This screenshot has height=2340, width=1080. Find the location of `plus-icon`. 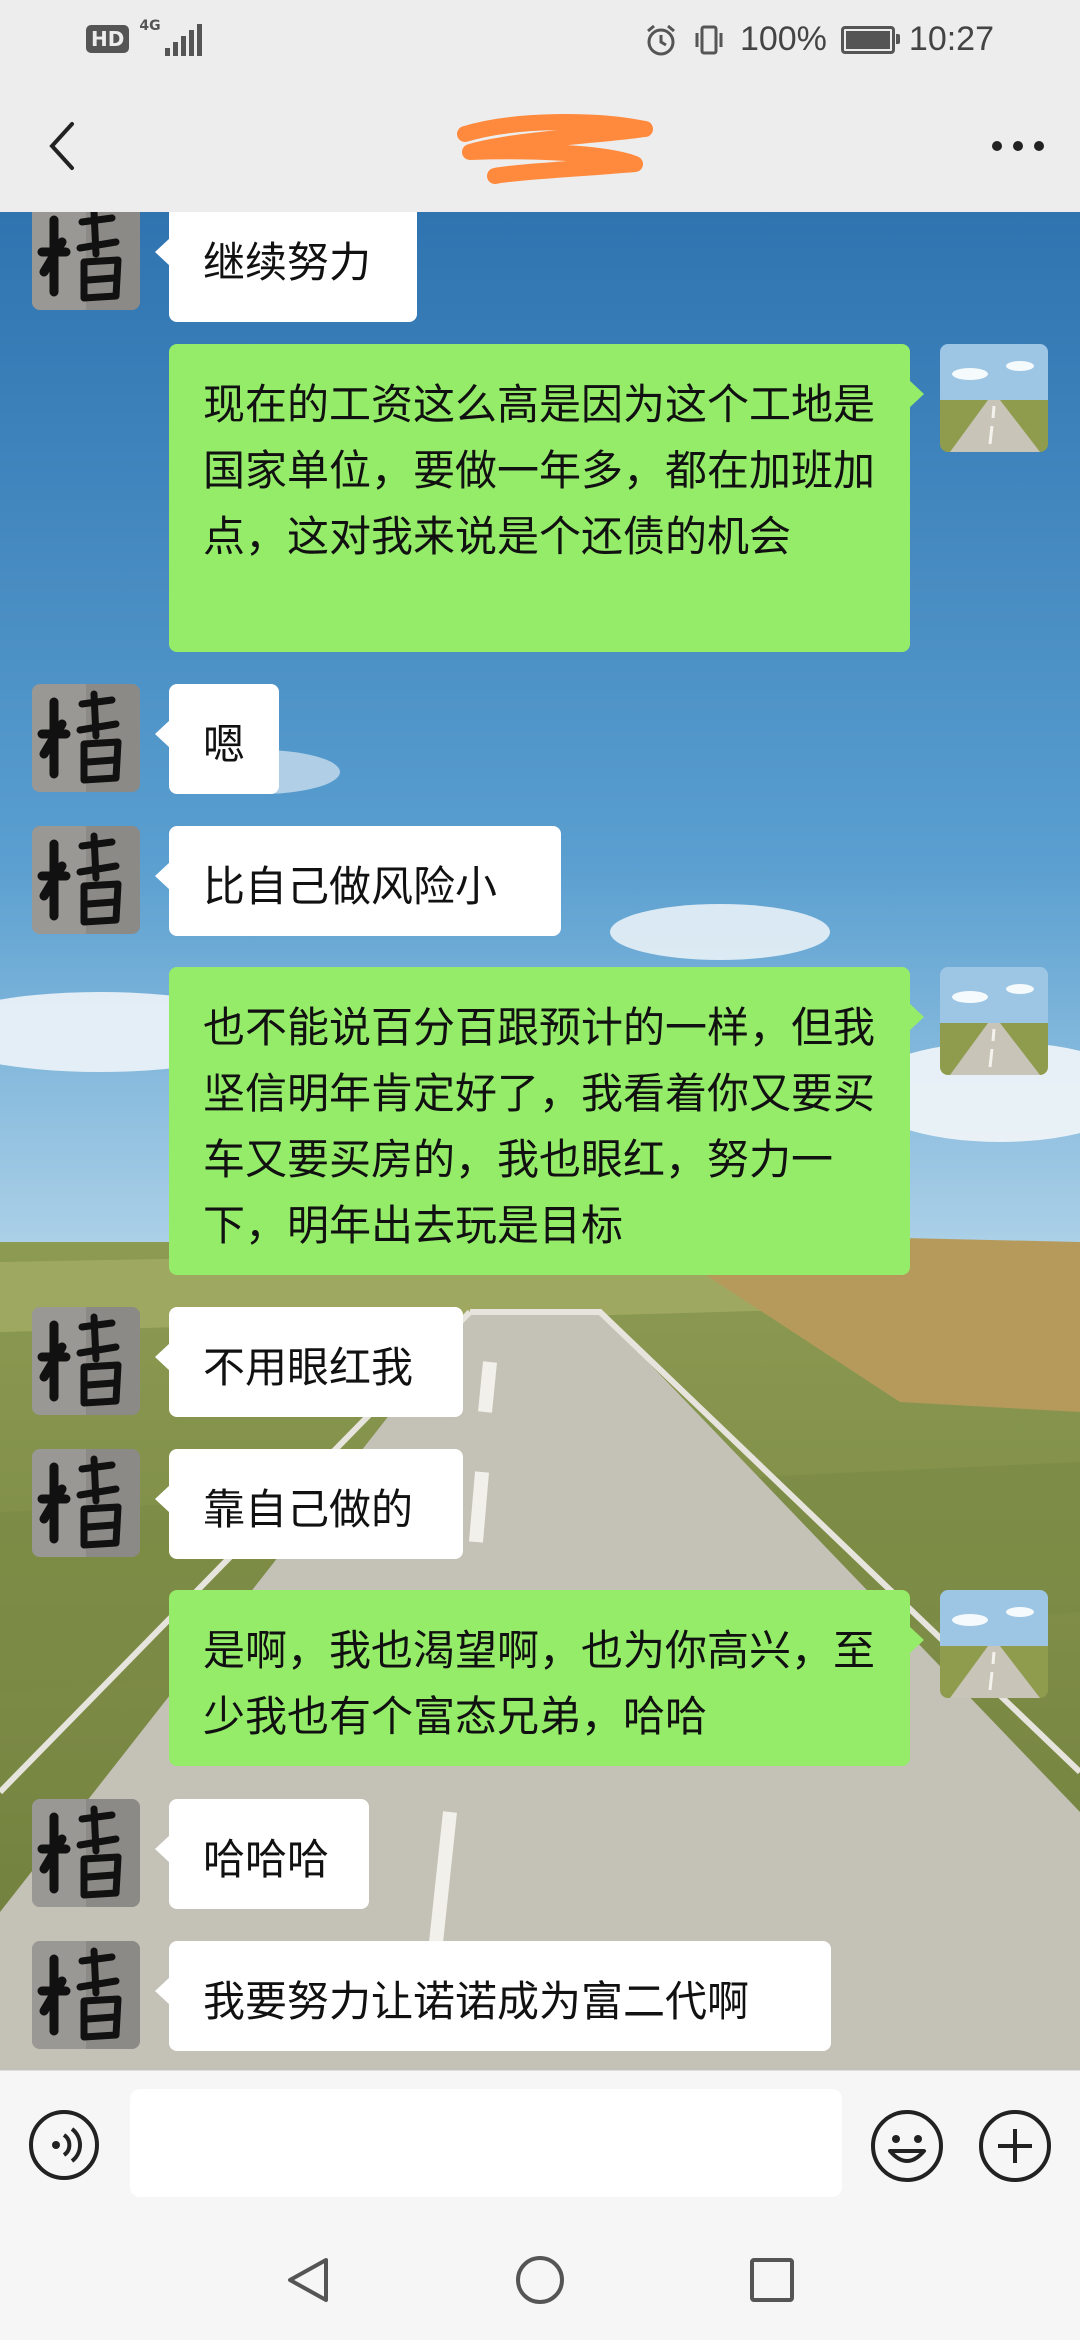

plus-icon is located at coordinates (1015, 2146).